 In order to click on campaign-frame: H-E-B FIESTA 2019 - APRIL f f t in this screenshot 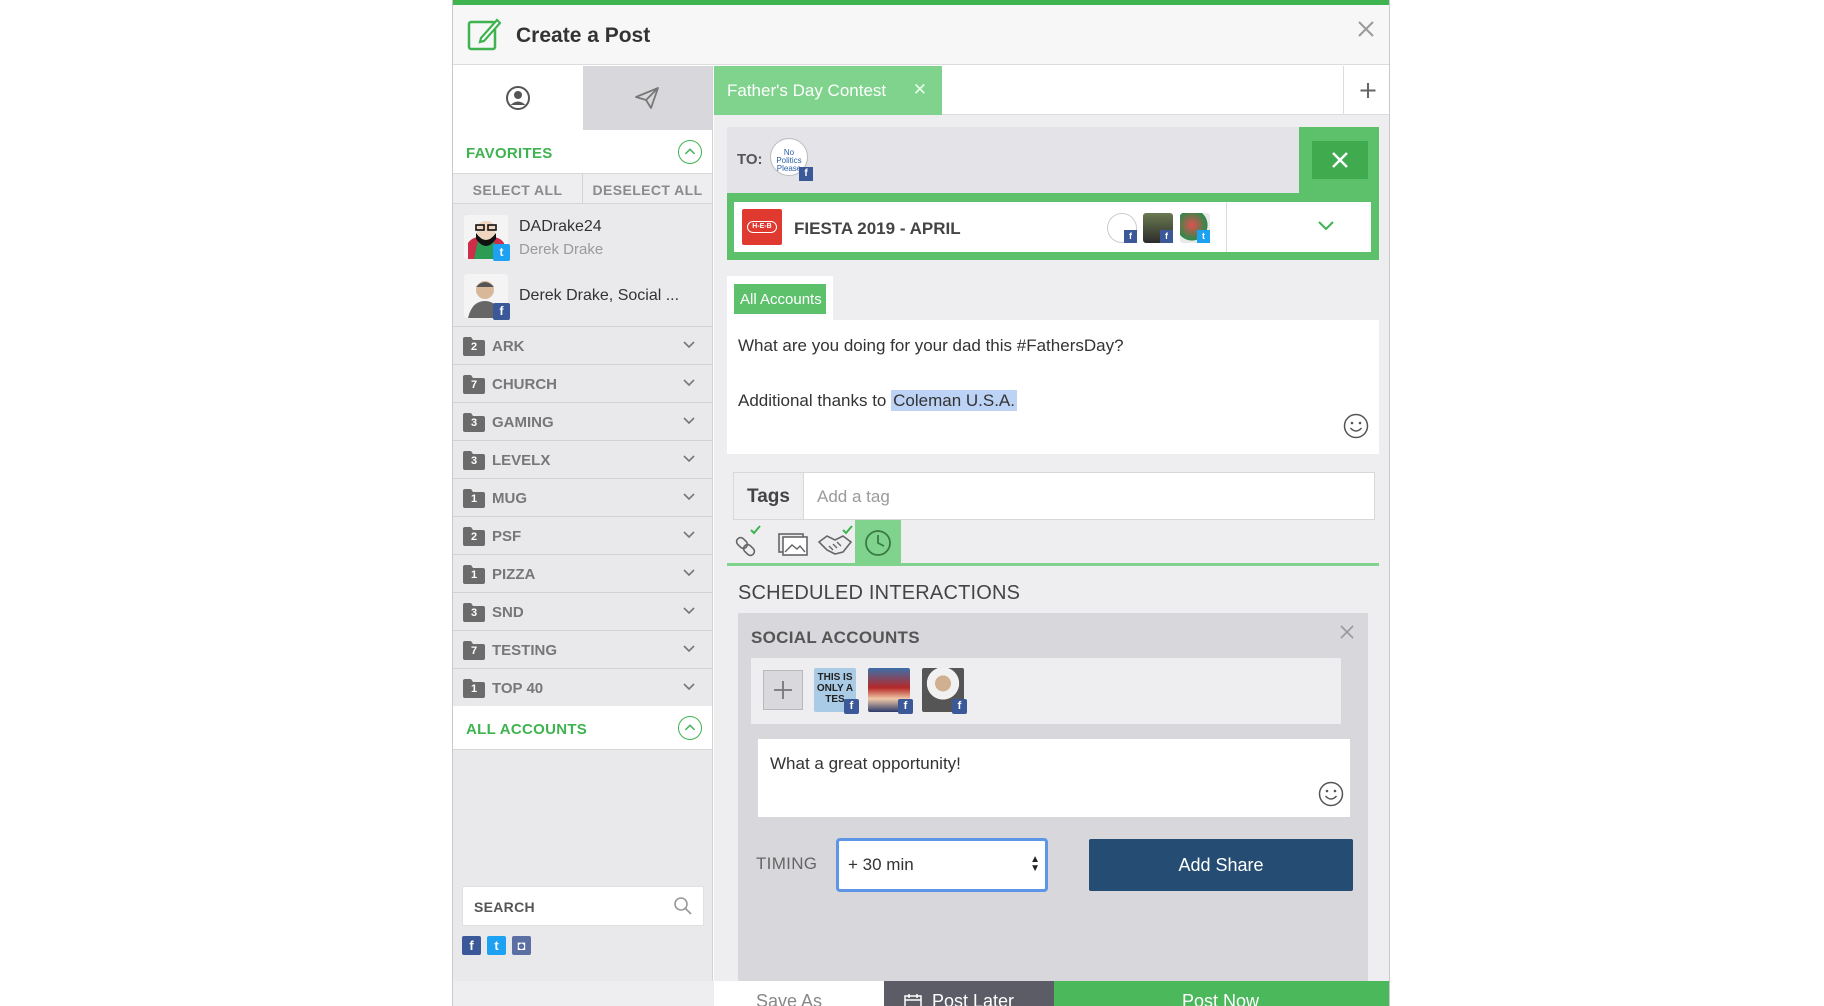, I will do `click(1053, 226)`.